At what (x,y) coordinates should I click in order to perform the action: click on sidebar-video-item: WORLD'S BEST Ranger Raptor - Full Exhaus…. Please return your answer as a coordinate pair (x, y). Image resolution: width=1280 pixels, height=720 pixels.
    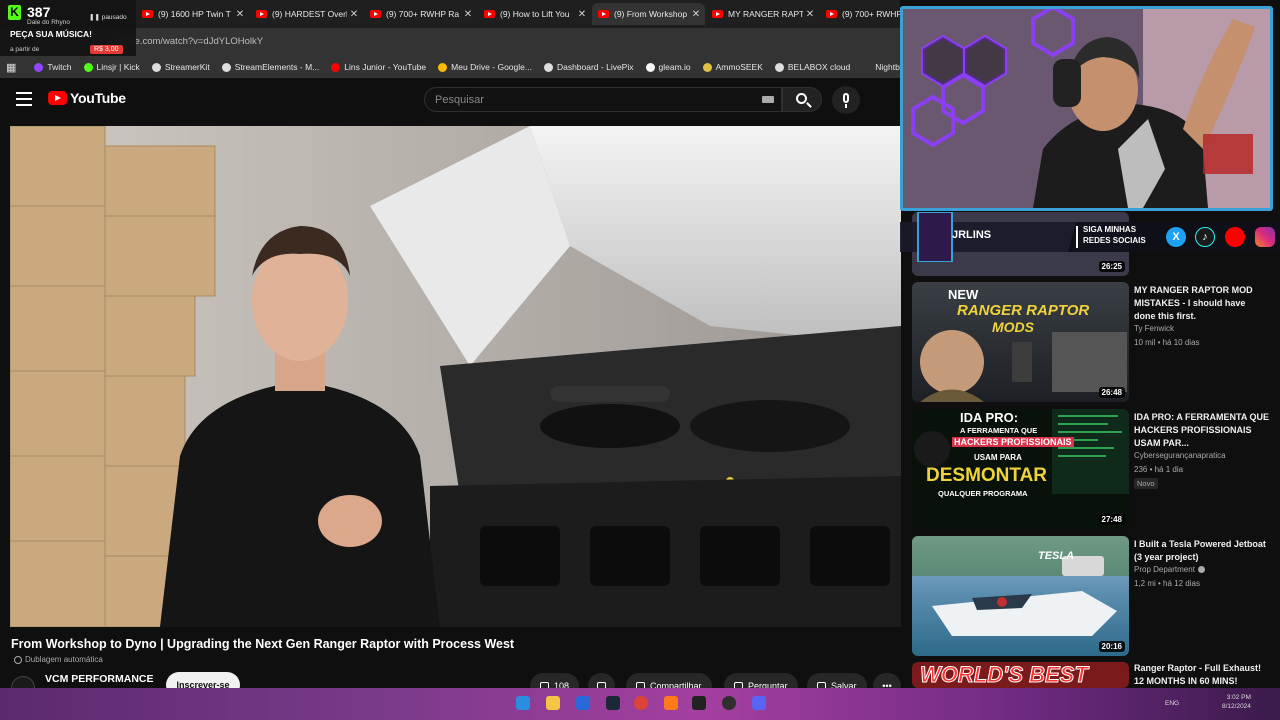
    Looking at the image, I should click on (1092, 675).